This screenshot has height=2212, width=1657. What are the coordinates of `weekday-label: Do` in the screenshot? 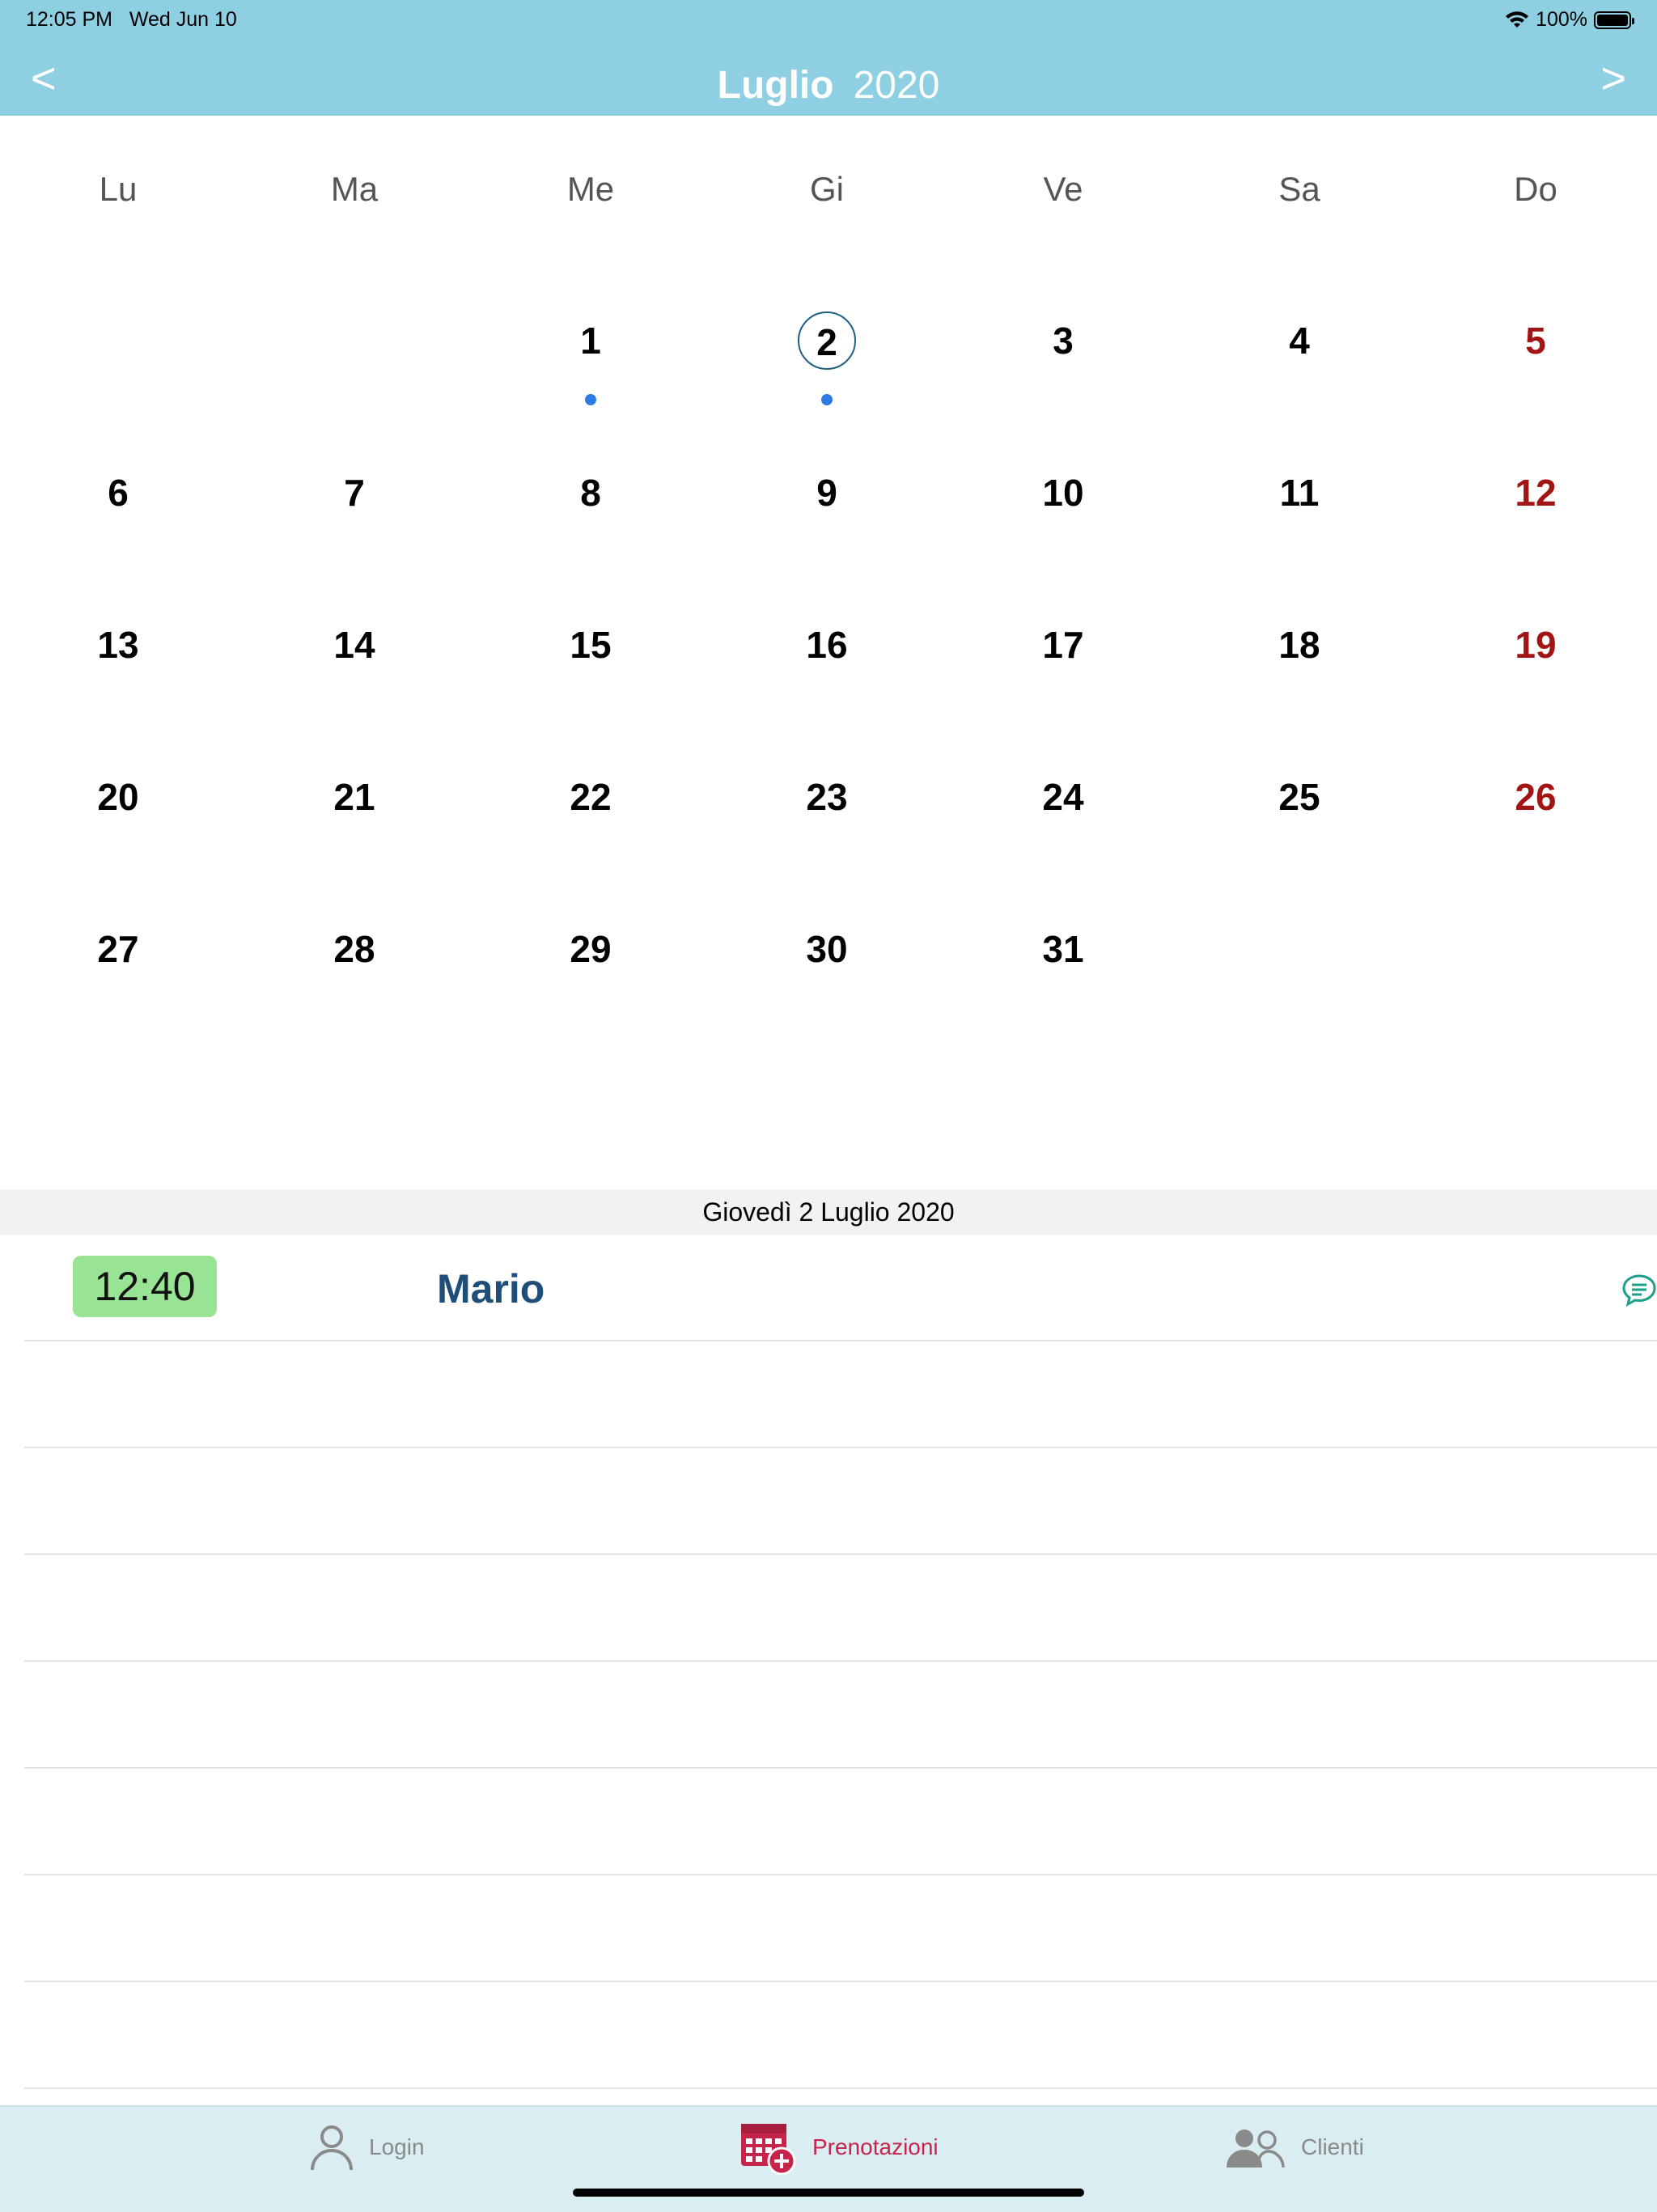 It's located at (1535, 189).